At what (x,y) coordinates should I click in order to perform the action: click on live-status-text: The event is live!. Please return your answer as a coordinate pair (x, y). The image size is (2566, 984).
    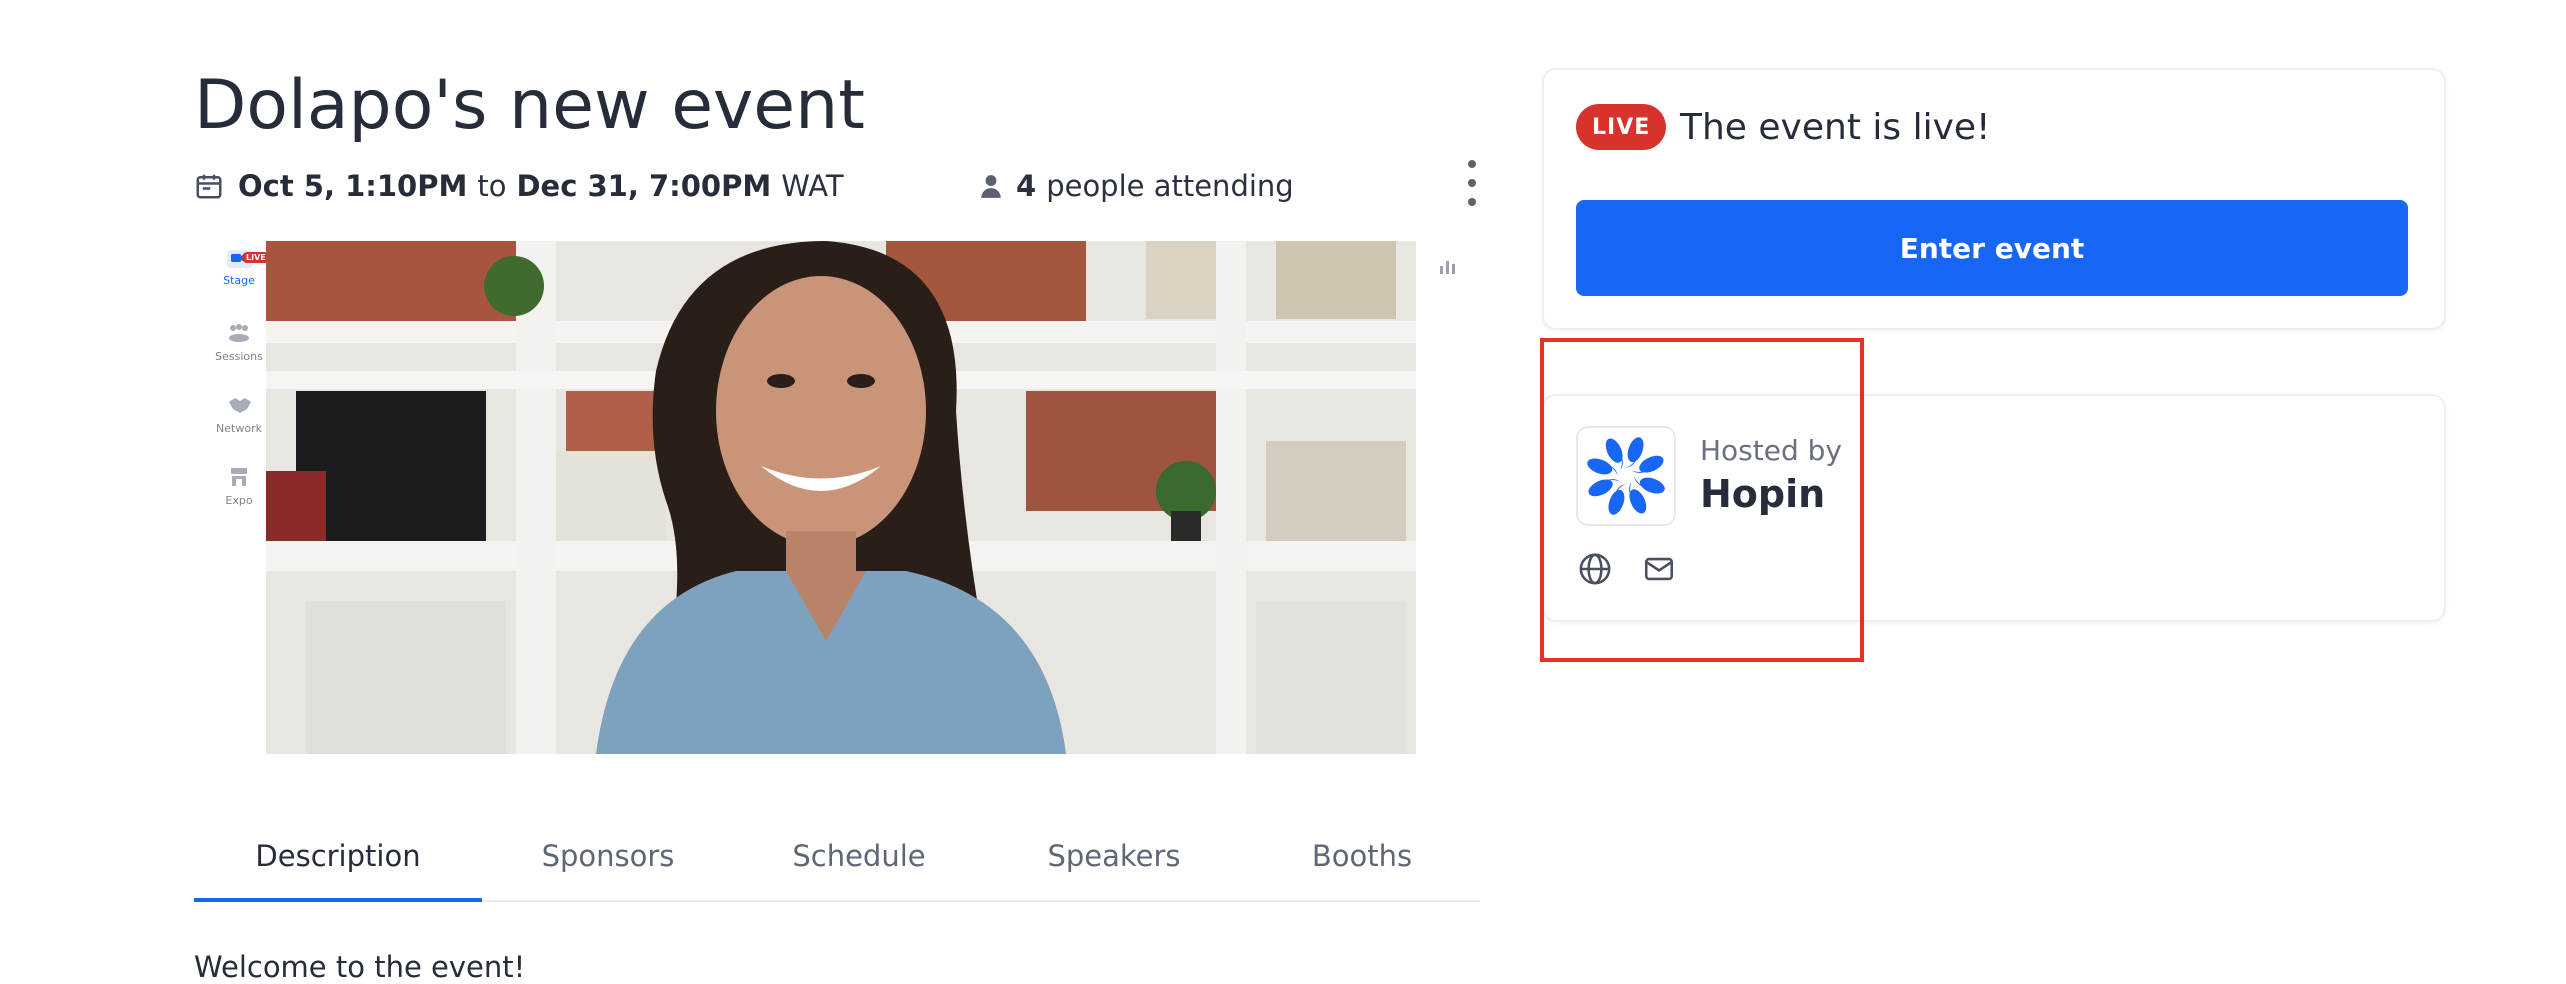
    Looking at the image, I should click on (1835, 127).